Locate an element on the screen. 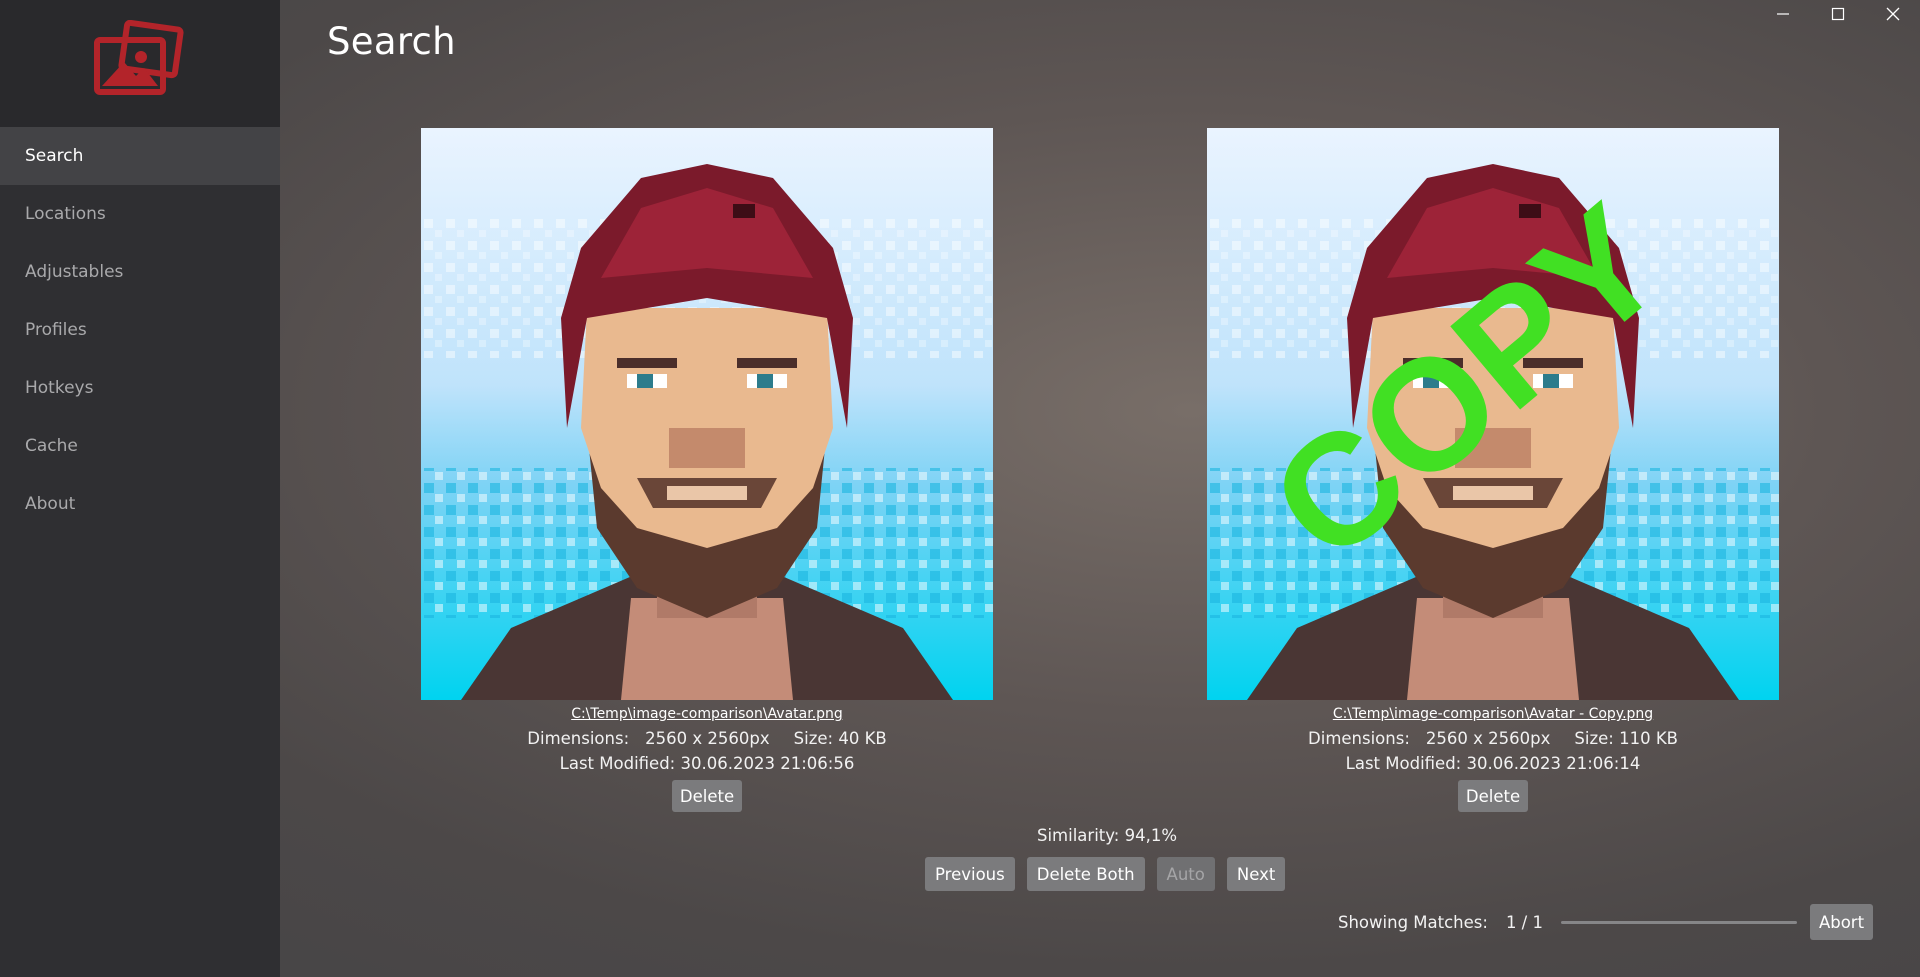 The height and width of the screenshot is (977, 1920). similarity-readout: Similarity: 94,1% is located at coordinates (1107, 835).